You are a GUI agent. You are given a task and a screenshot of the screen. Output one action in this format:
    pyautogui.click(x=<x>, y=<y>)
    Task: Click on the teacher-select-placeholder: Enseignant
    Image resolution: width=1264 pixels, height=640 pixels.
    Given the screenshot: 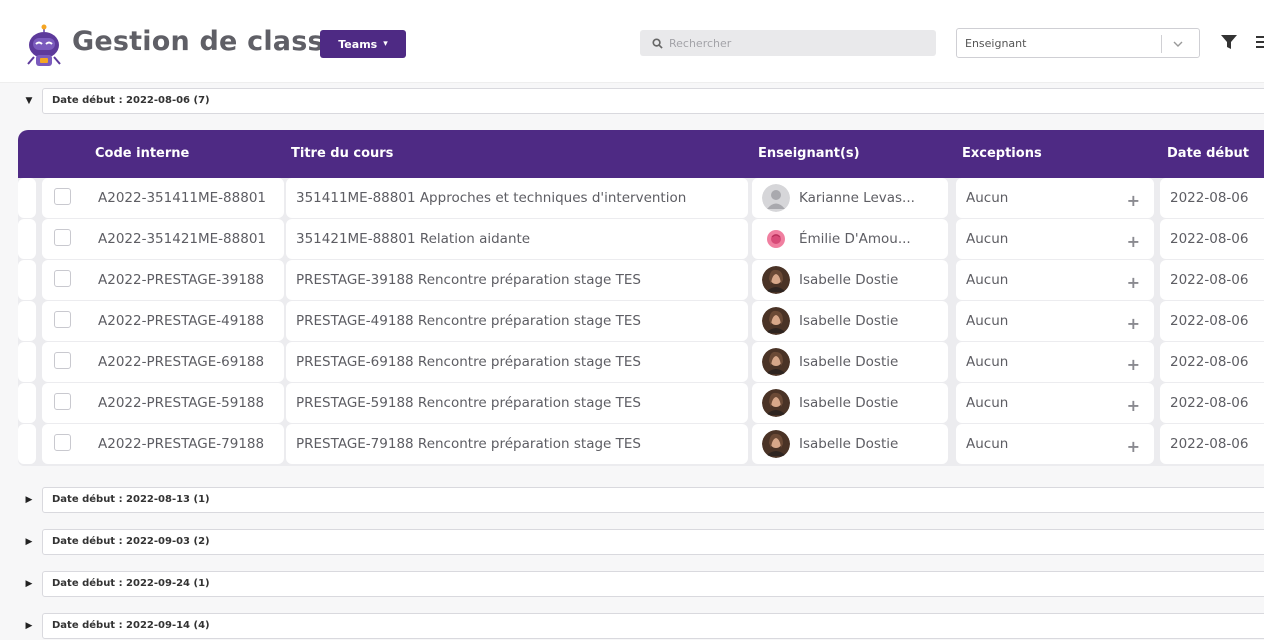 What is the action you would take?
    pyautogui.click(x=996, y=43)
    